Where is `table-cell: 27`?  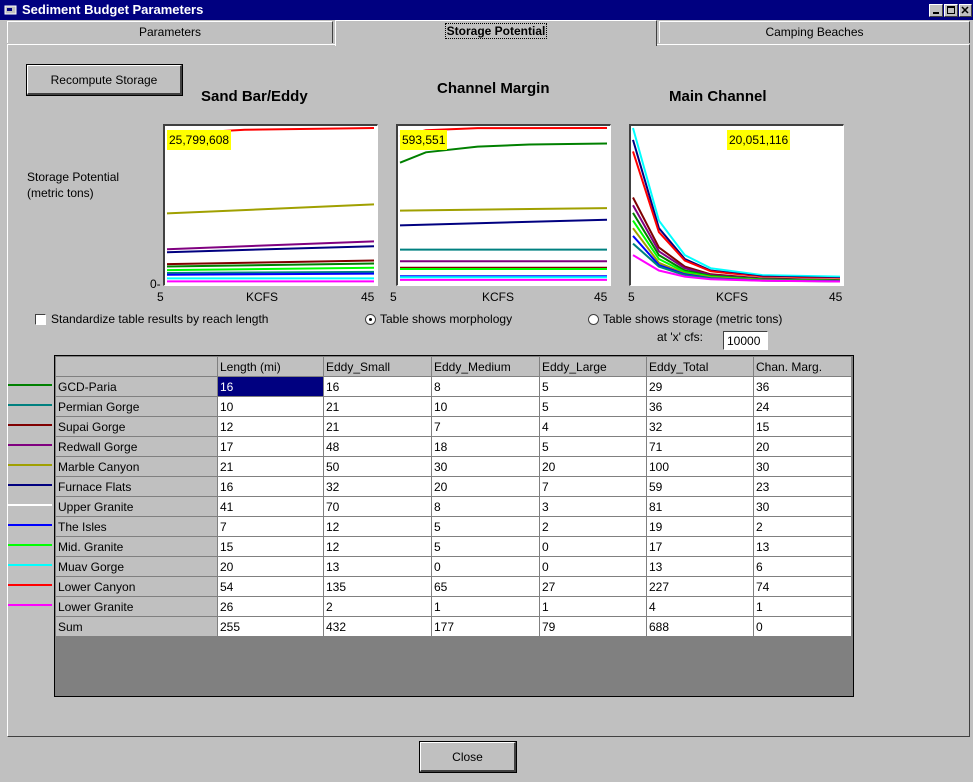 table-cell: 27 is located at coordinates (593, 586).